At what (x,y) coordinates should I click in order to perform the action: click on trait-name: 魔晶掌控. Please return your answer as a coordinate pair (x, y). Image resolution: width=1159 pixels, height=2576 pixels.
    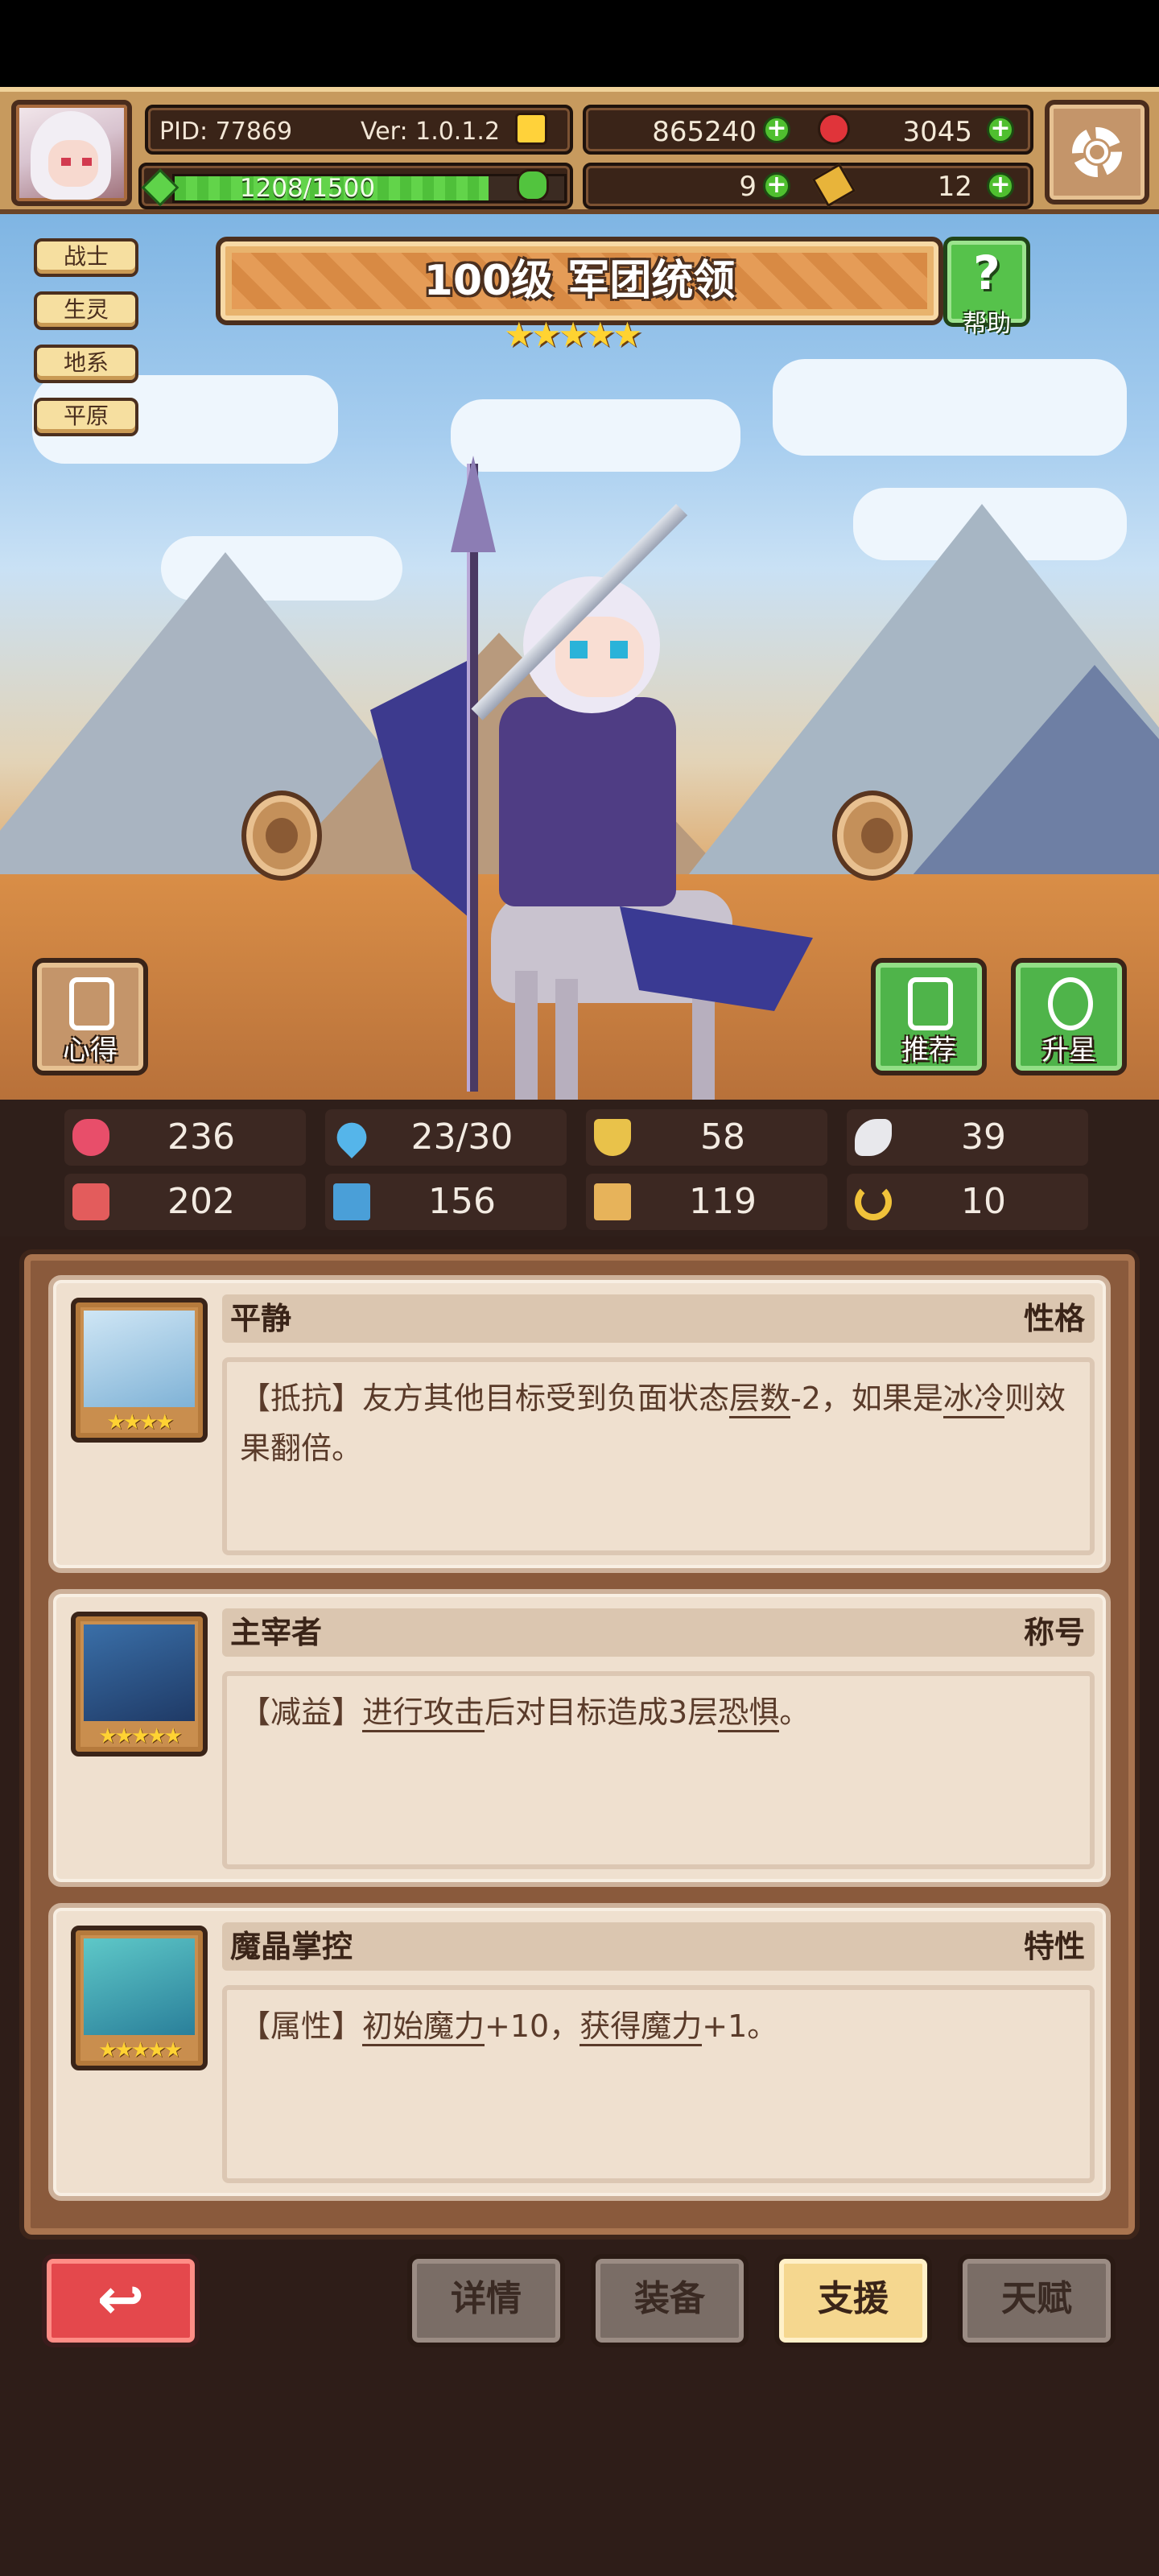
    Looking at the image, I should click on (291, 1946).